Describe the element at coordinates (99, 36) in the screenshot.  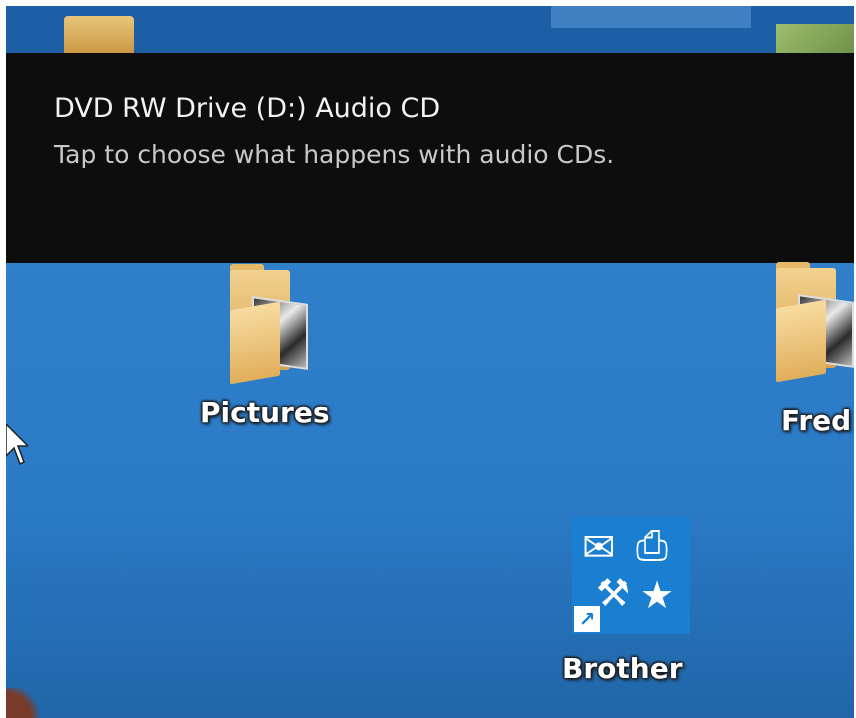
I see `folder-icon-partial-top-left` at that location.